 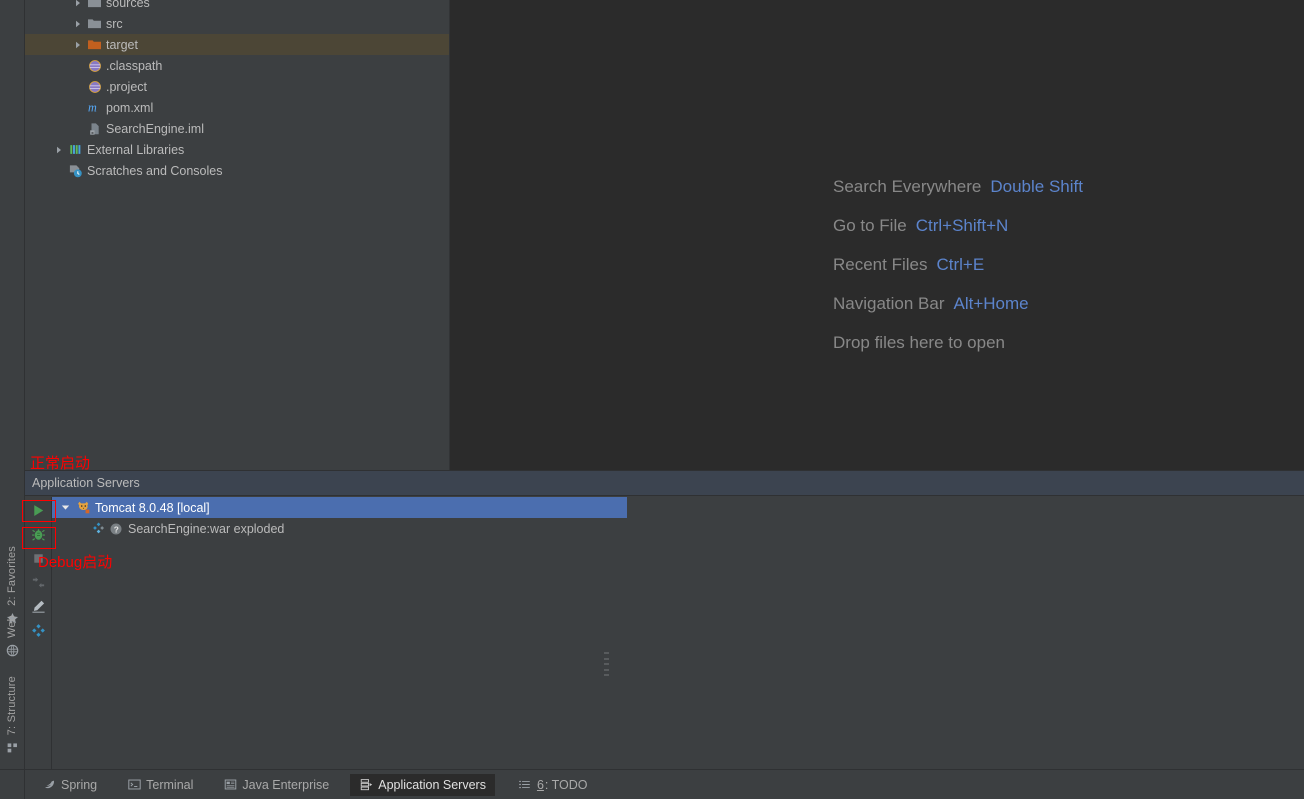 I want to click on tree-label-external-libraries: External Libraries, so click(x=136, y=149).